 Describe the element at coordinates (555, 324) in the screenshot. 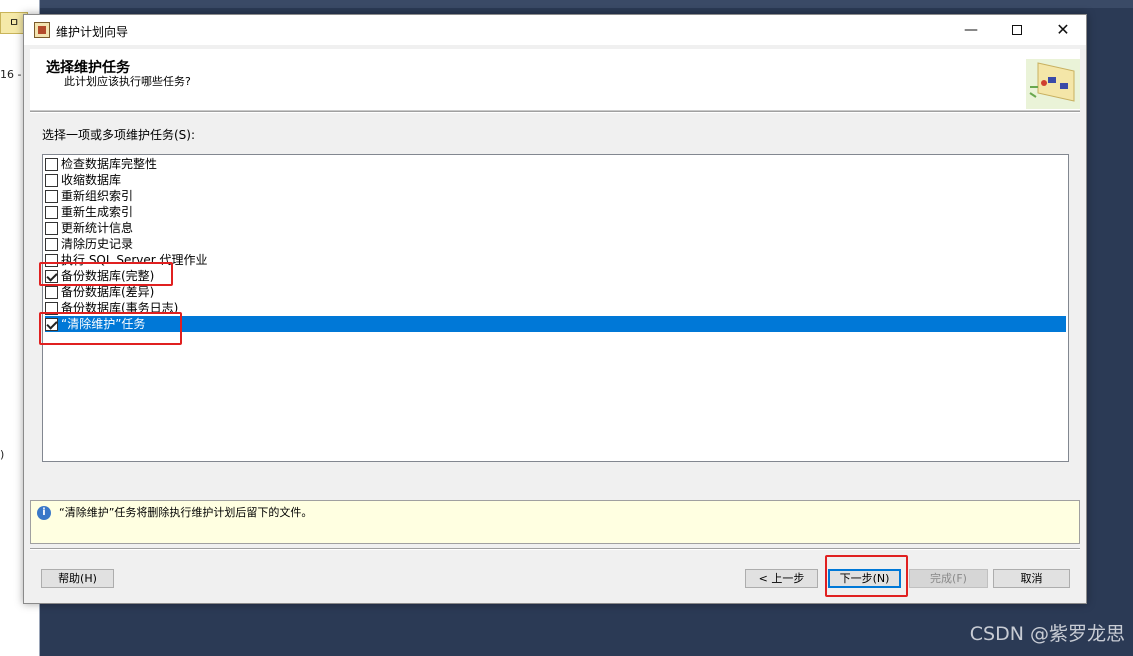

I see `list-item-selected: “清除维护”任务` at that location.